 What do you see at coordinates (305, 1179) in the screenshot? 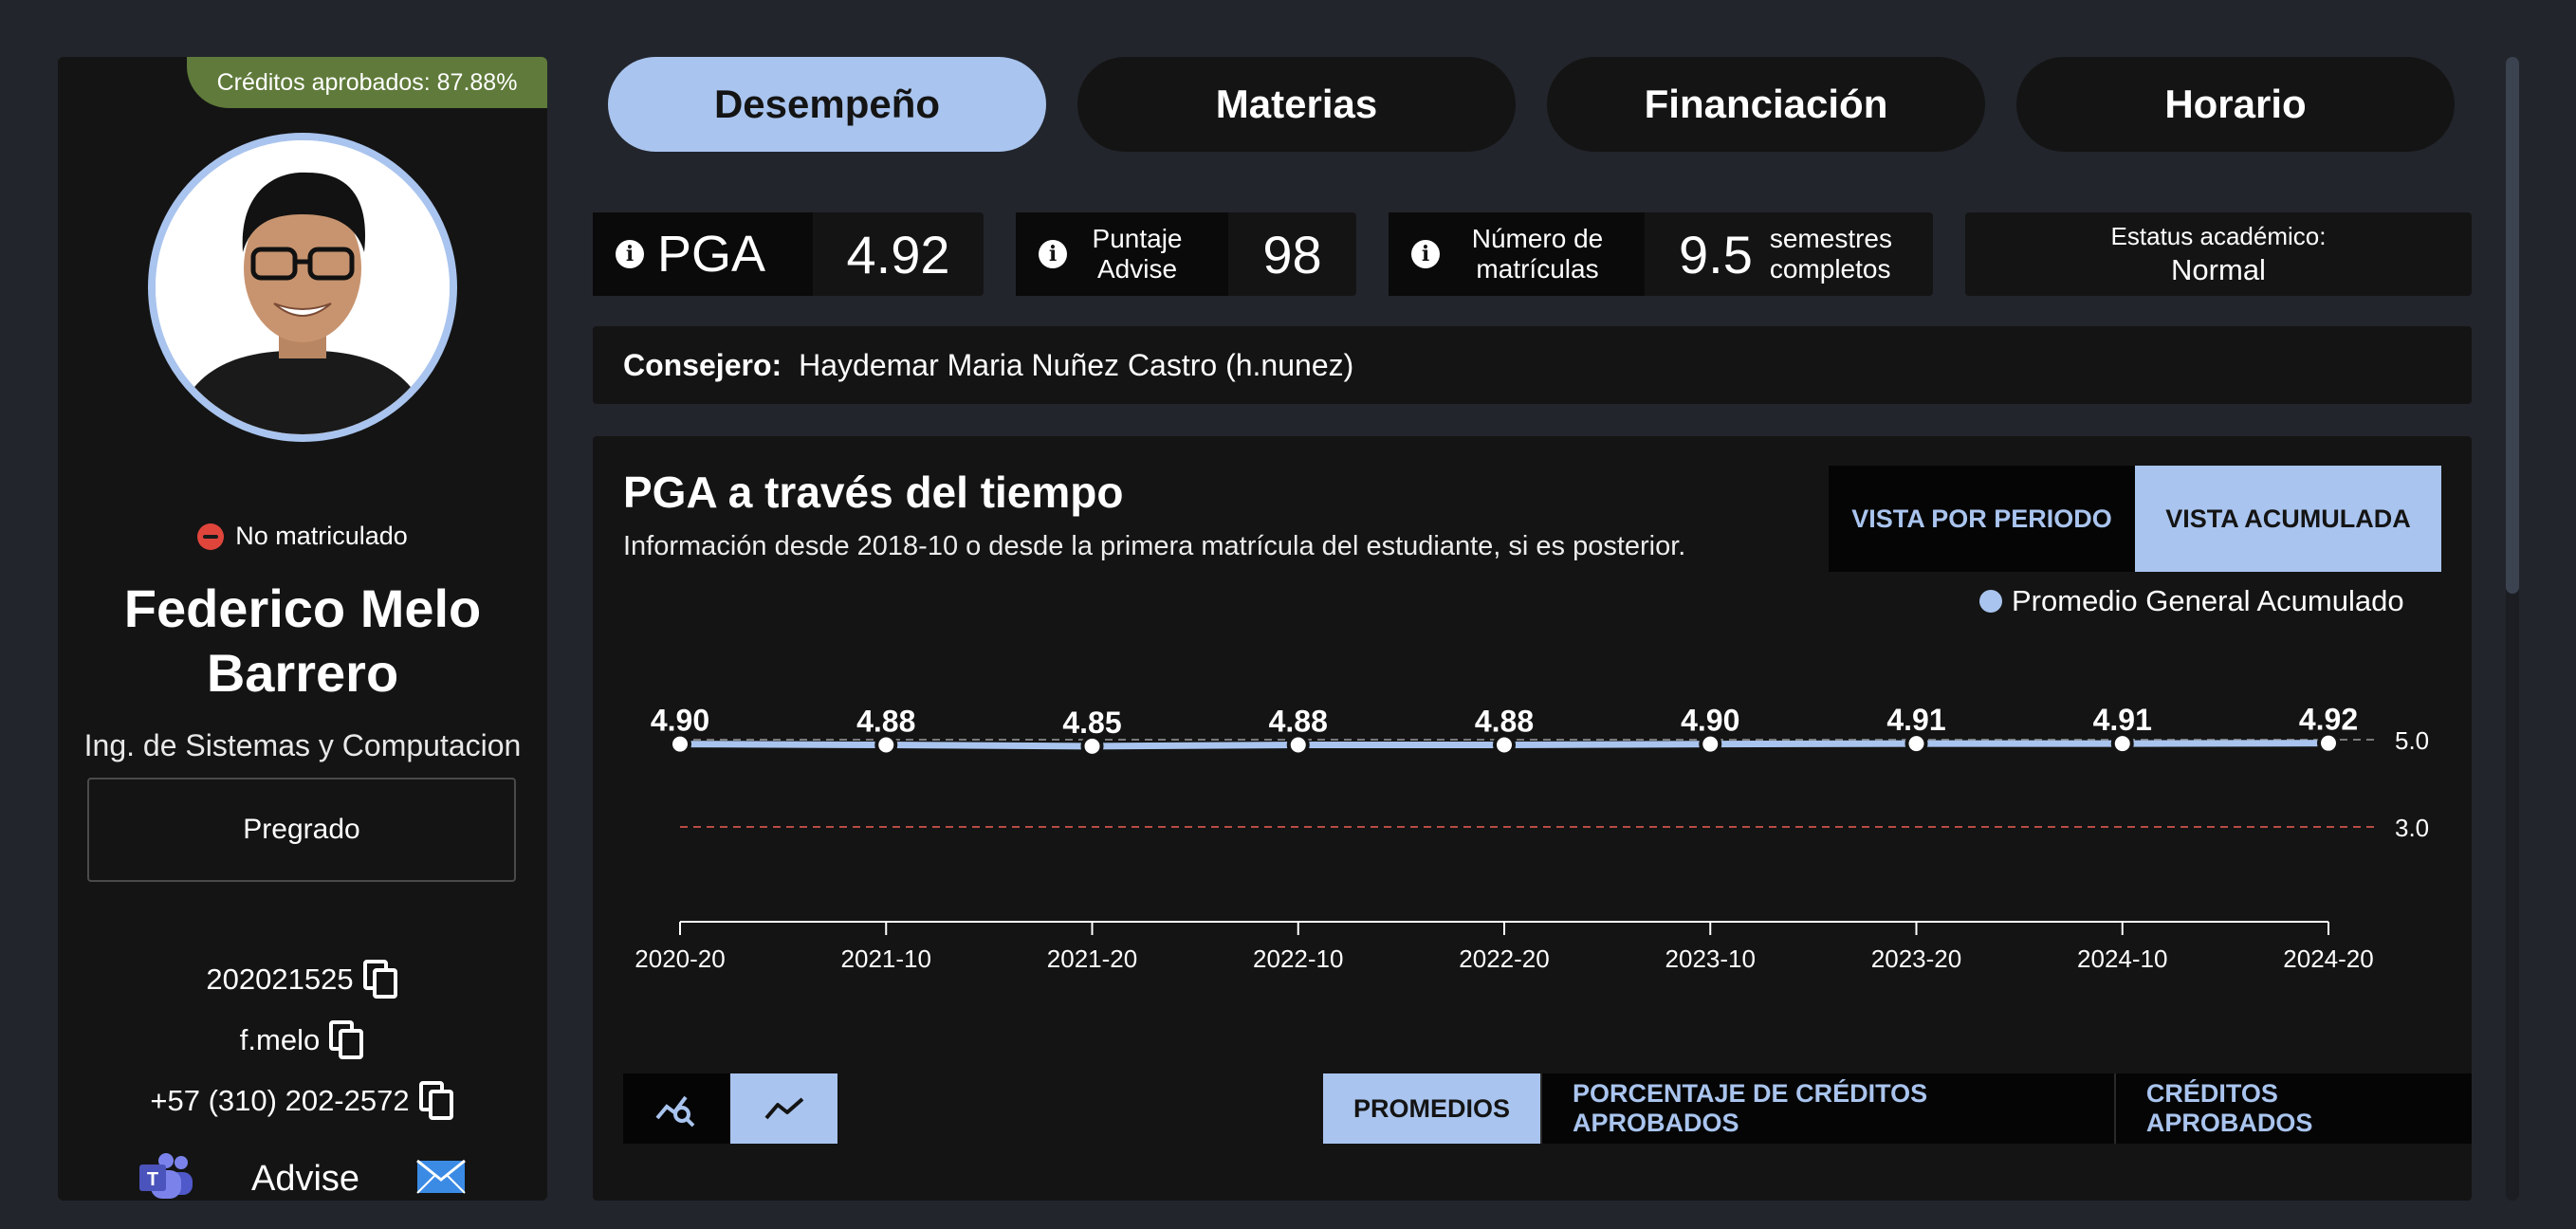
I see `advise-link: Advise` at bounding box center [305, 1179].